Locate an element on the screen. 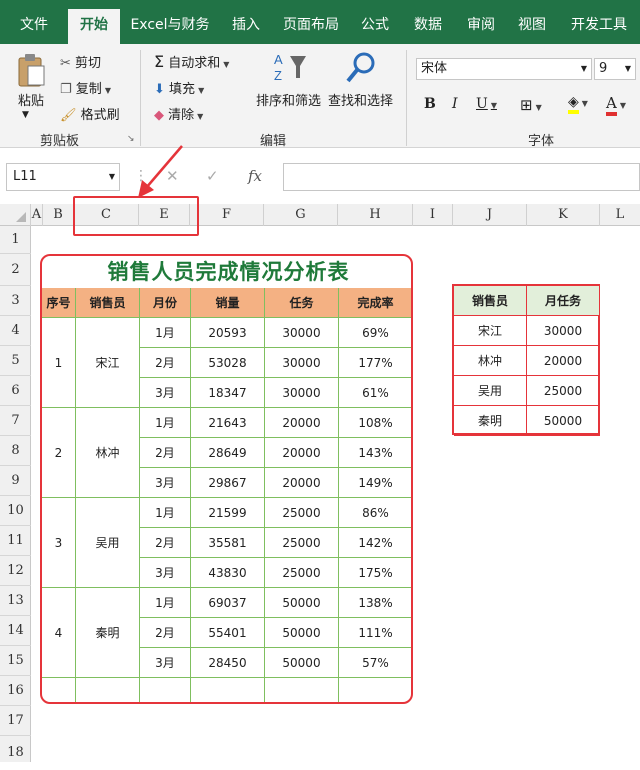 This screenshot has width=640, height=770. row-header: 14 is located at coordinates (15, 631).